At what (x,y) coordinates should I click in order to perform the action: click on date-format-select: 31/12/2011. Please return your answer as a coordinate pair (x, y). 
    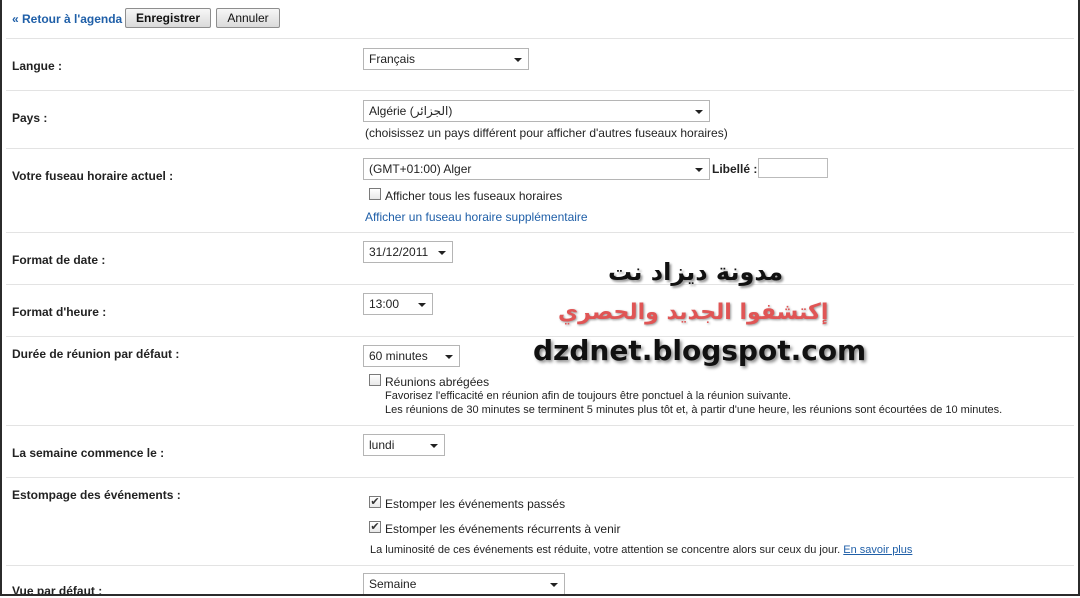
    Looking at the image, I should click on (408, 252).